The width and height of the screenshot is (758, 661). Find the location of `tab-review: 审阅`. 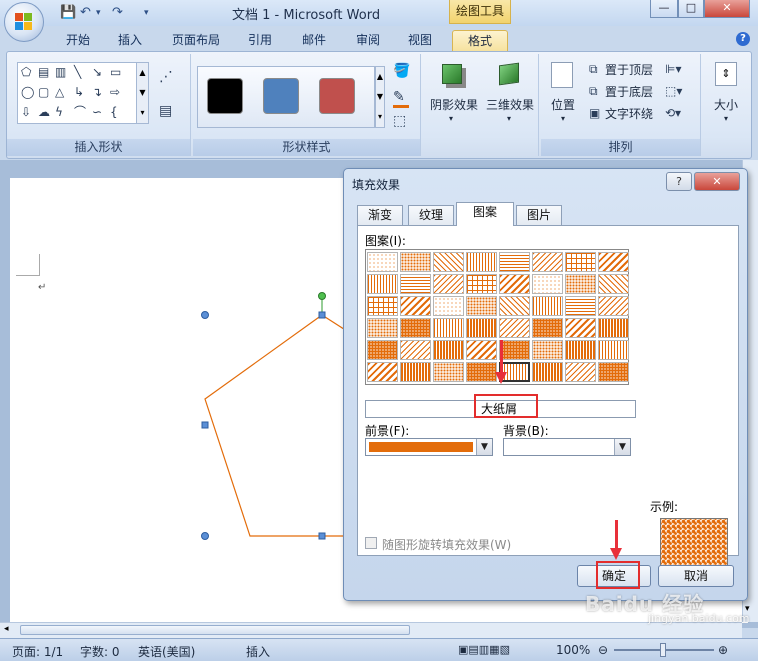

tab-review: 审阅 is located at coordinates (368, 40).